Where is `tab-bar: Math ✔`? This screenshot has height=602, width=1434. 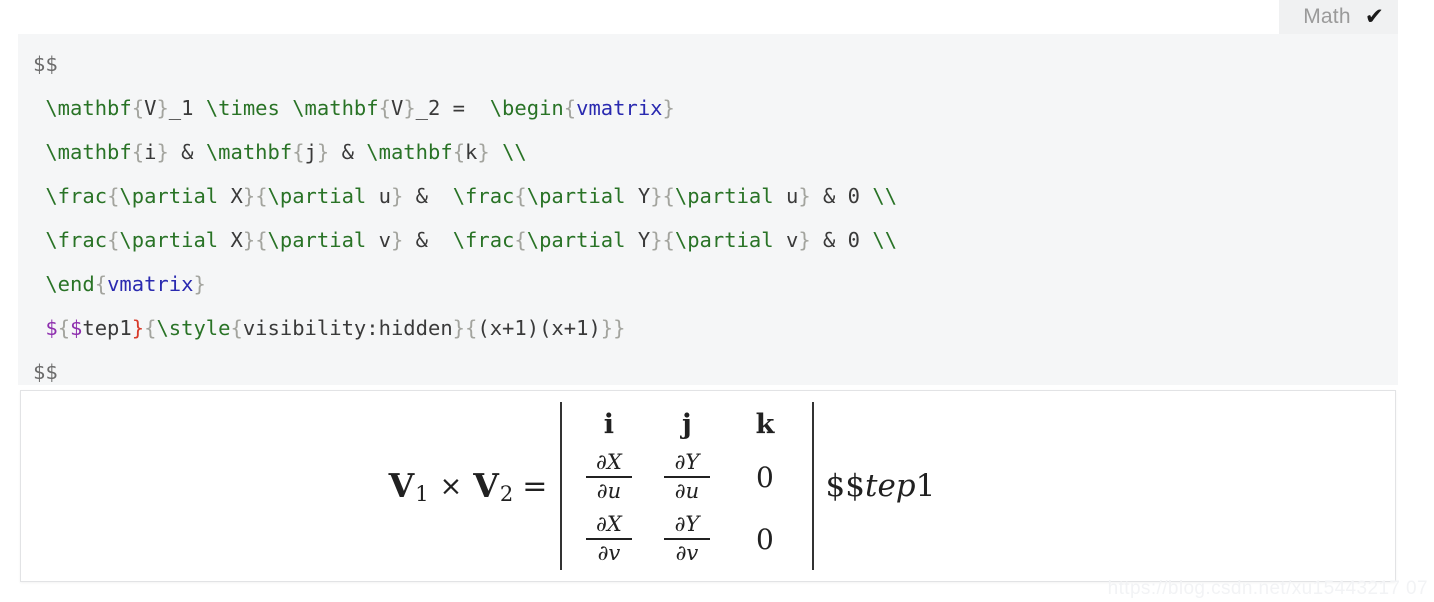
tab-bar: Math ✔ is located at coordinates (717, 17).